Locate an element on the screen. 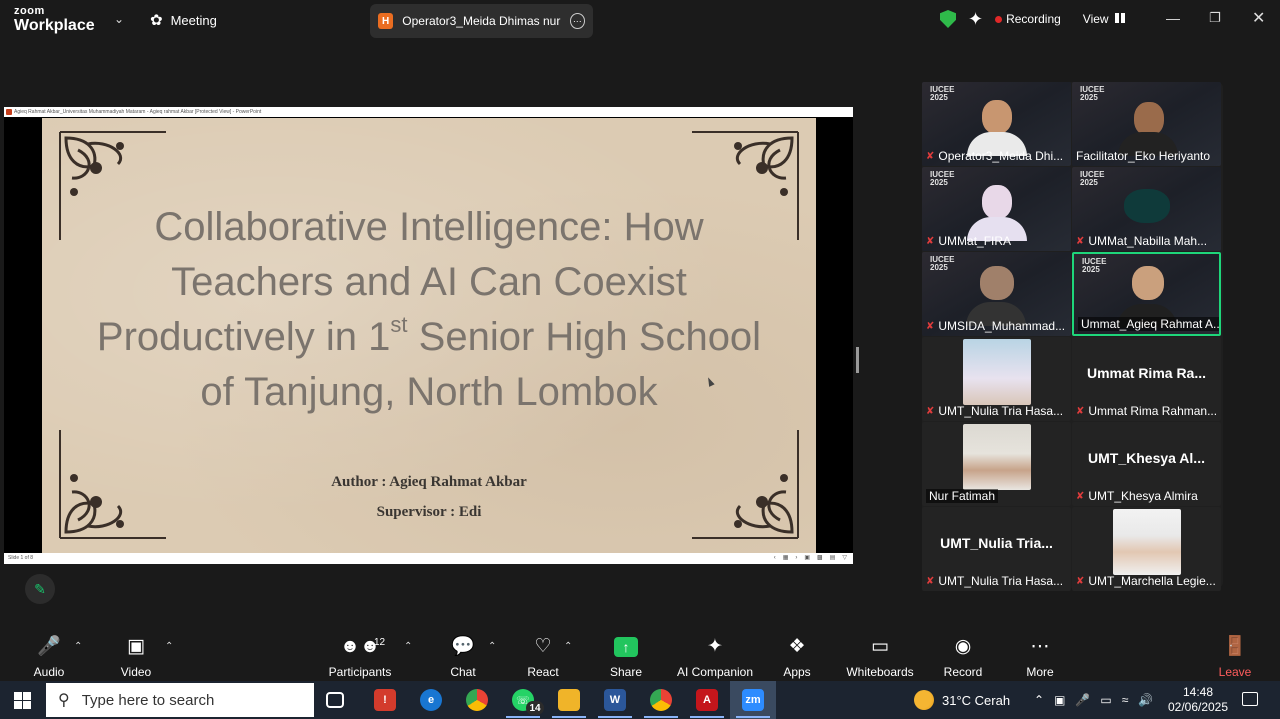 Image resolution: width=1280 pixels, height=719 pixels. chat-caret-icon: ⌃ is located at coordinates (492, 646).